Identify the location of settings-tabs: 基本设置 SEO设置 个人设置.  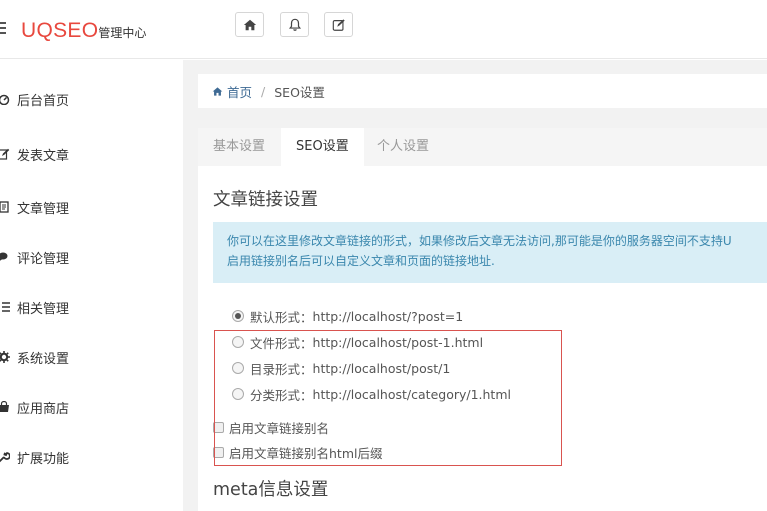
(482, 147).